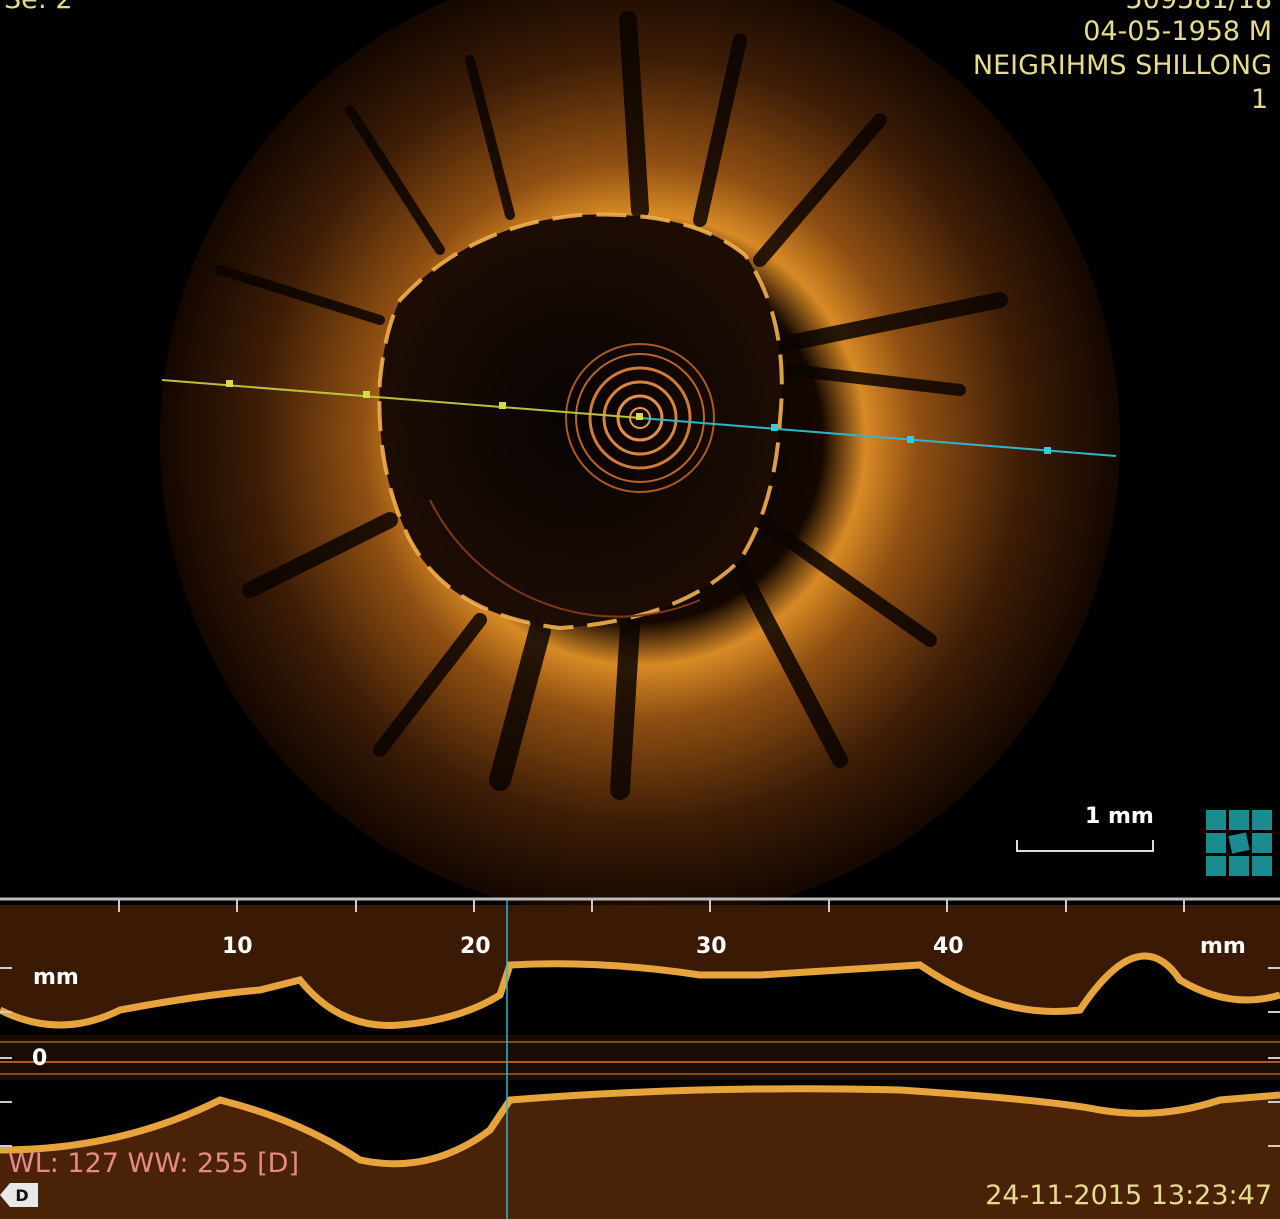  Describe the element at coordinates (711, 946) in the screenshot. I see `length-tick-30: 30` at that location.